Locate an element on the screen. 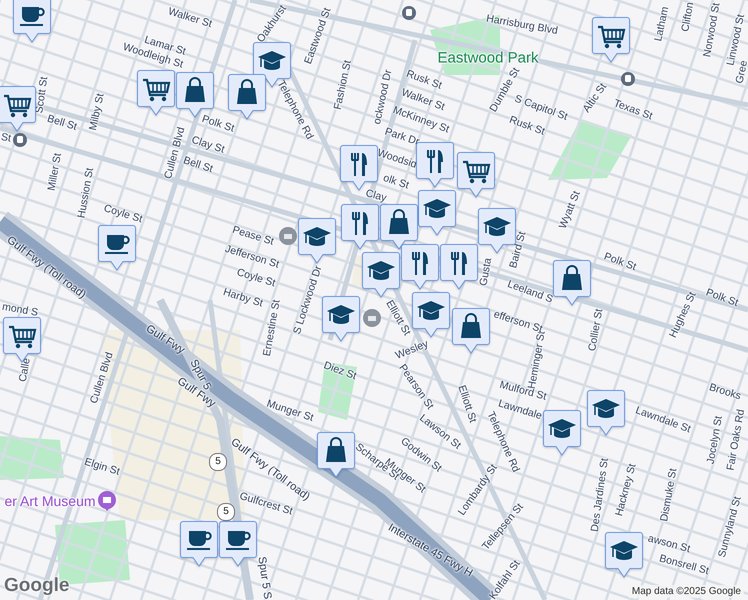  street-label: Hussion St is located at coordinates (86, 193).